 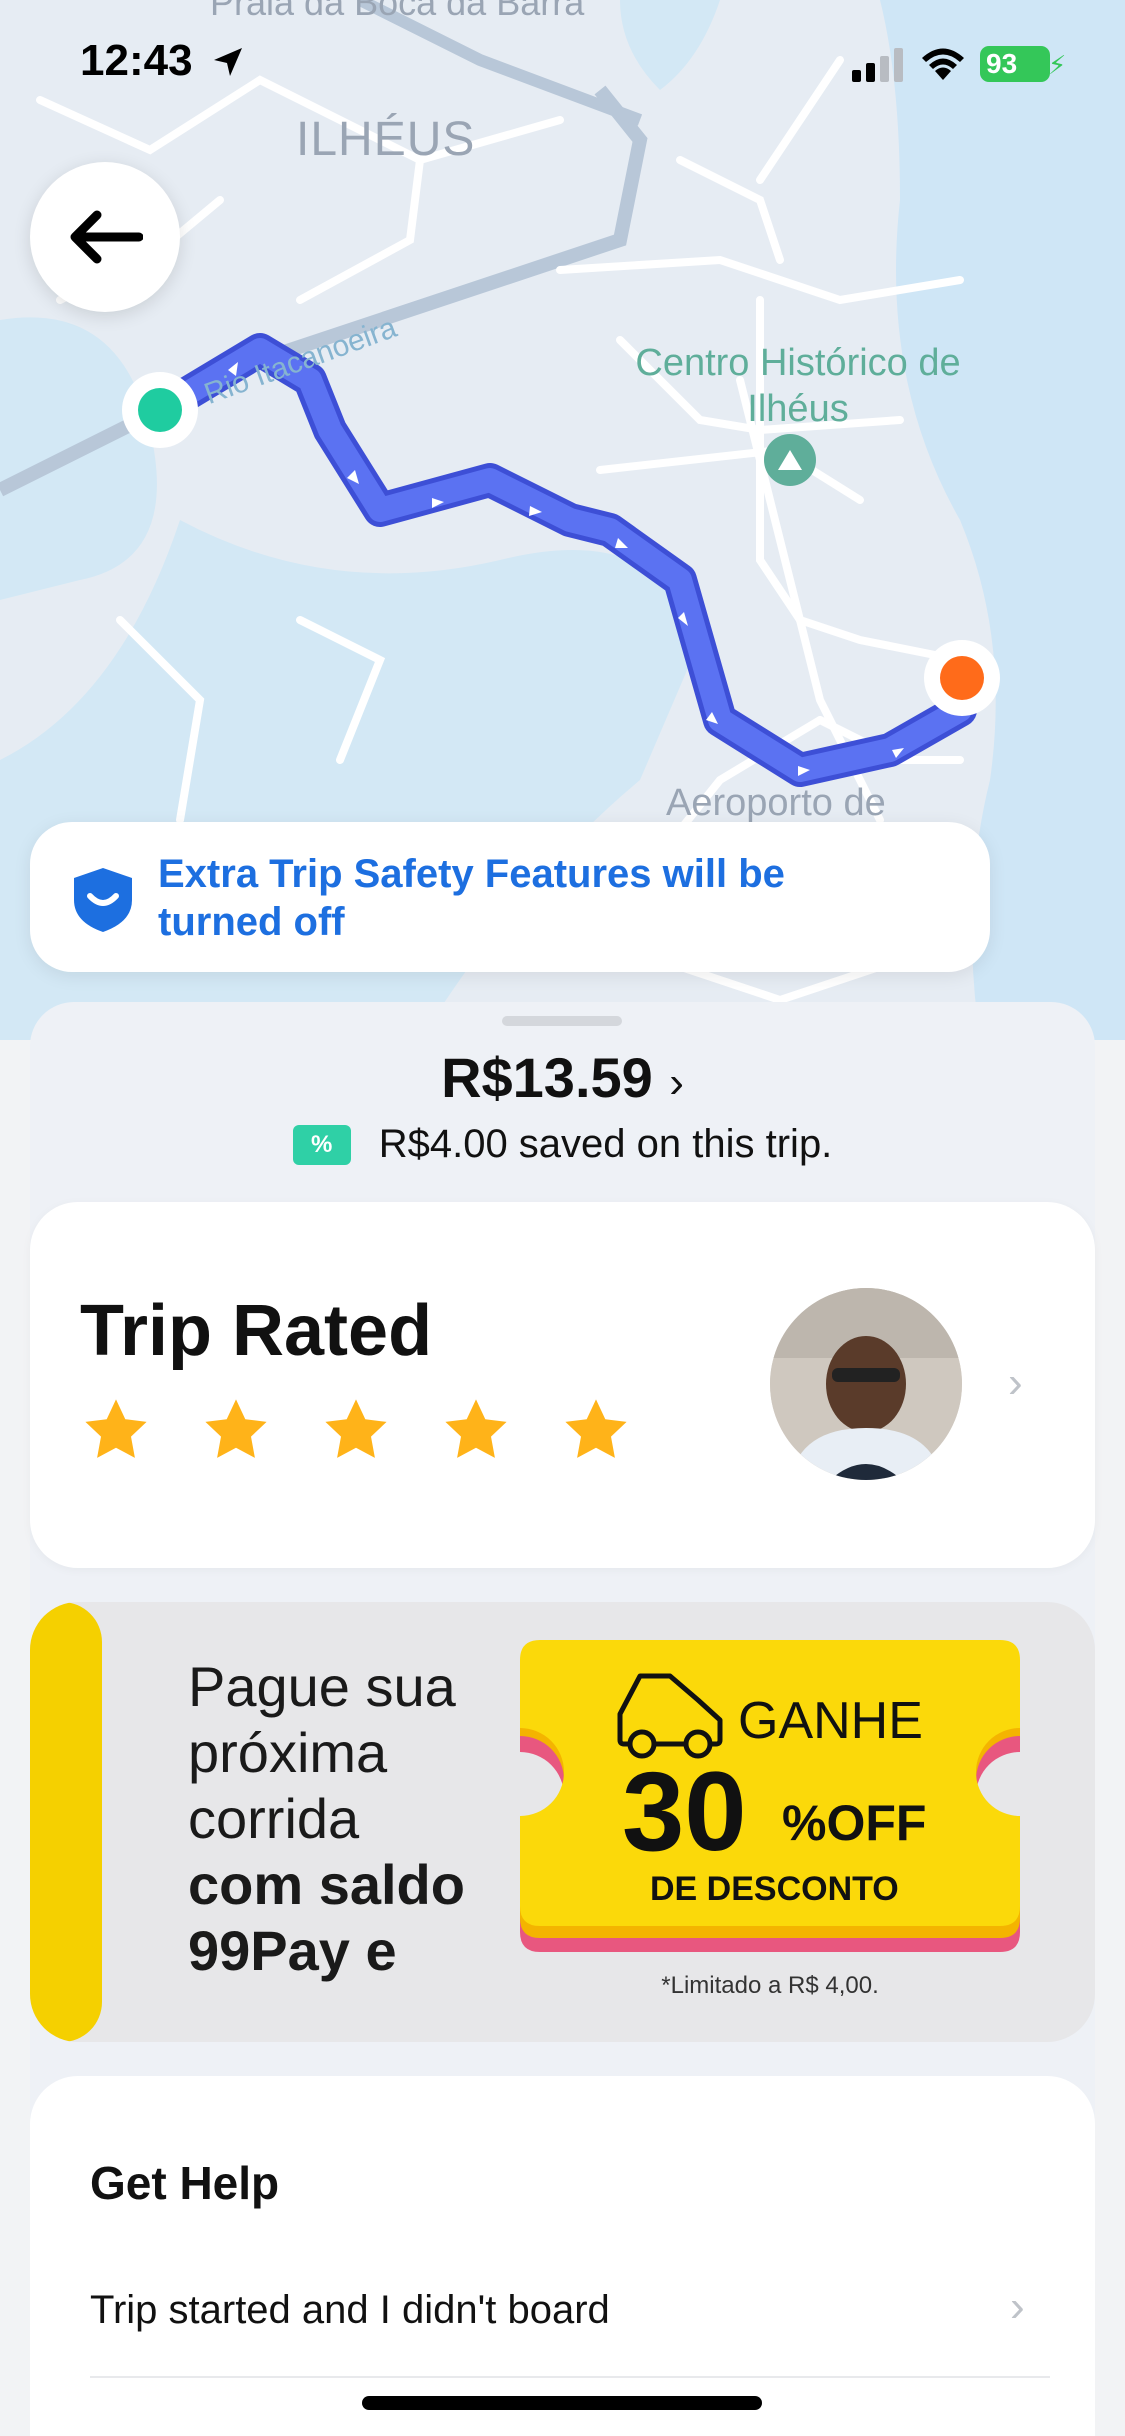 I want to click on back-button, so click(x=105, y=237).